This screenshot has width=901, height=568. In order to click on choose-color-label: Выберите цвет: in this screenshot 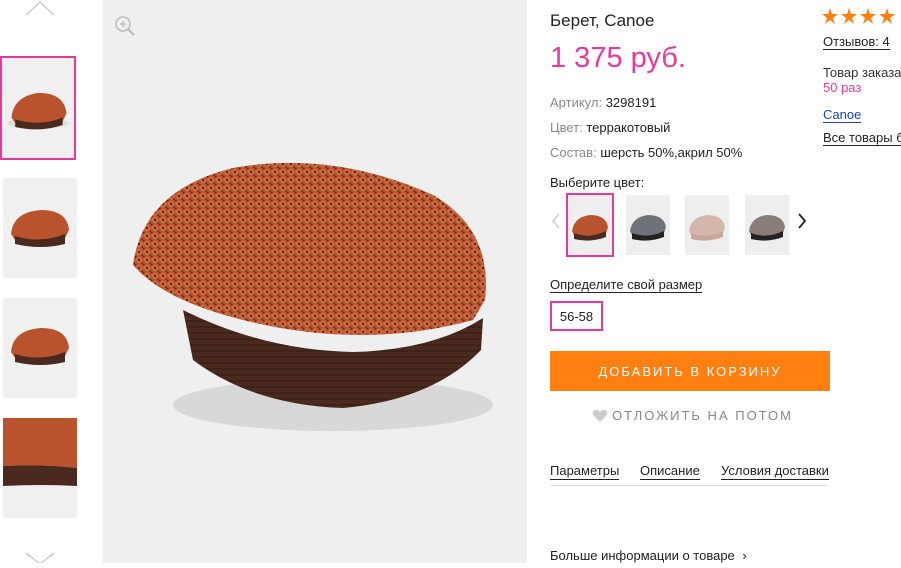, I will do `click(597, 182)`.